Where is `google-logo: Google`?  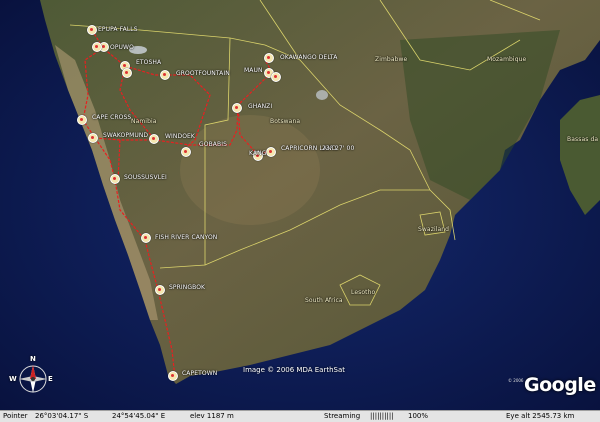 google-logo: Google is located at coordinates (560, 385).